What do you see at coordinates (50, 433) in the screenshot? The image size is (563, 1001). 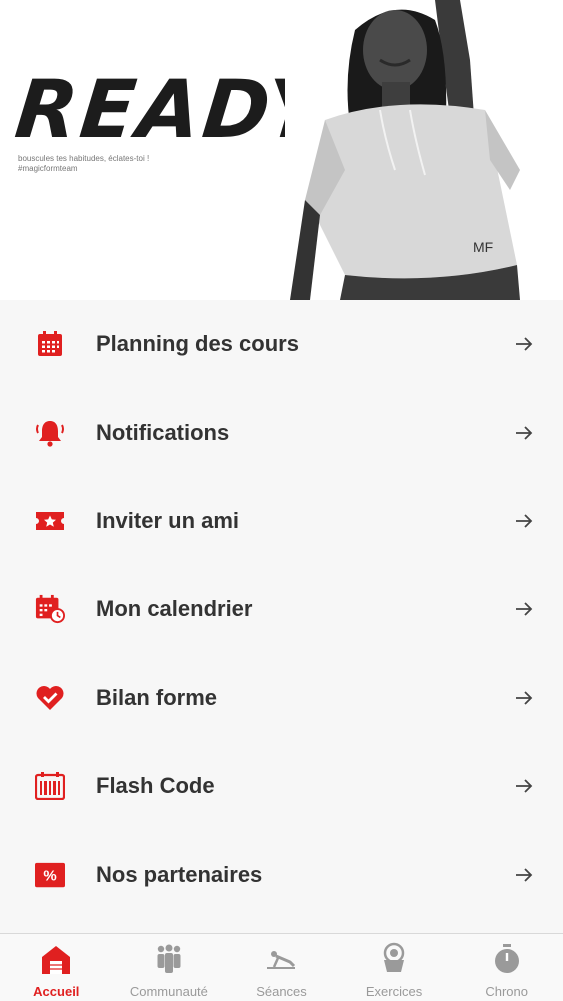 I see `bell-icon` at bounding box center [50, 433].